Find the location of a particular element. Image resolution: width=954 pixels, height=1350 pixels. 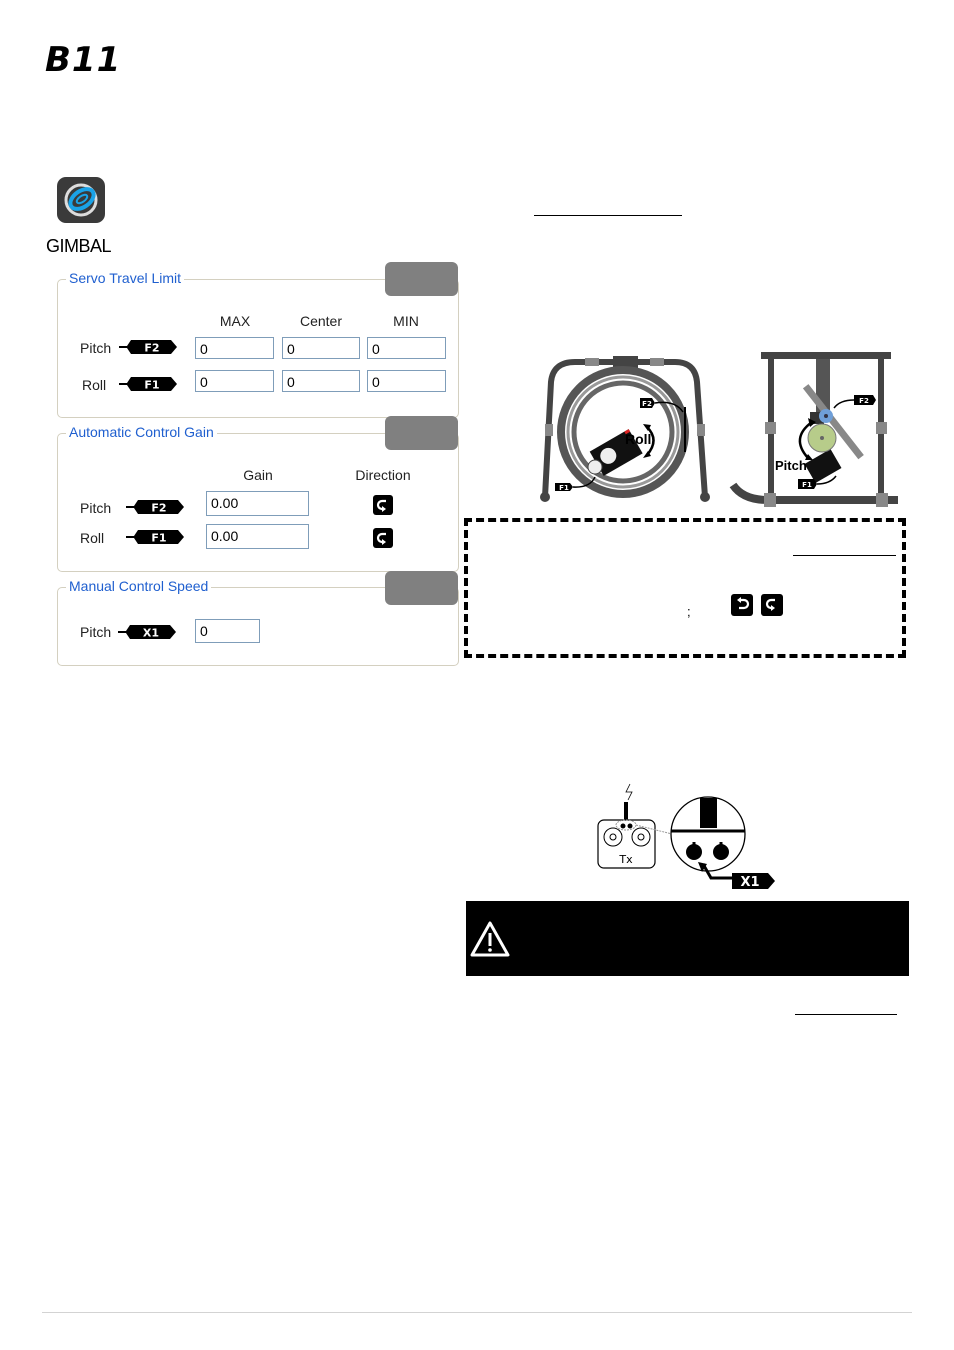

pitch-max-input: 0 is located at coordinates (234, 348).